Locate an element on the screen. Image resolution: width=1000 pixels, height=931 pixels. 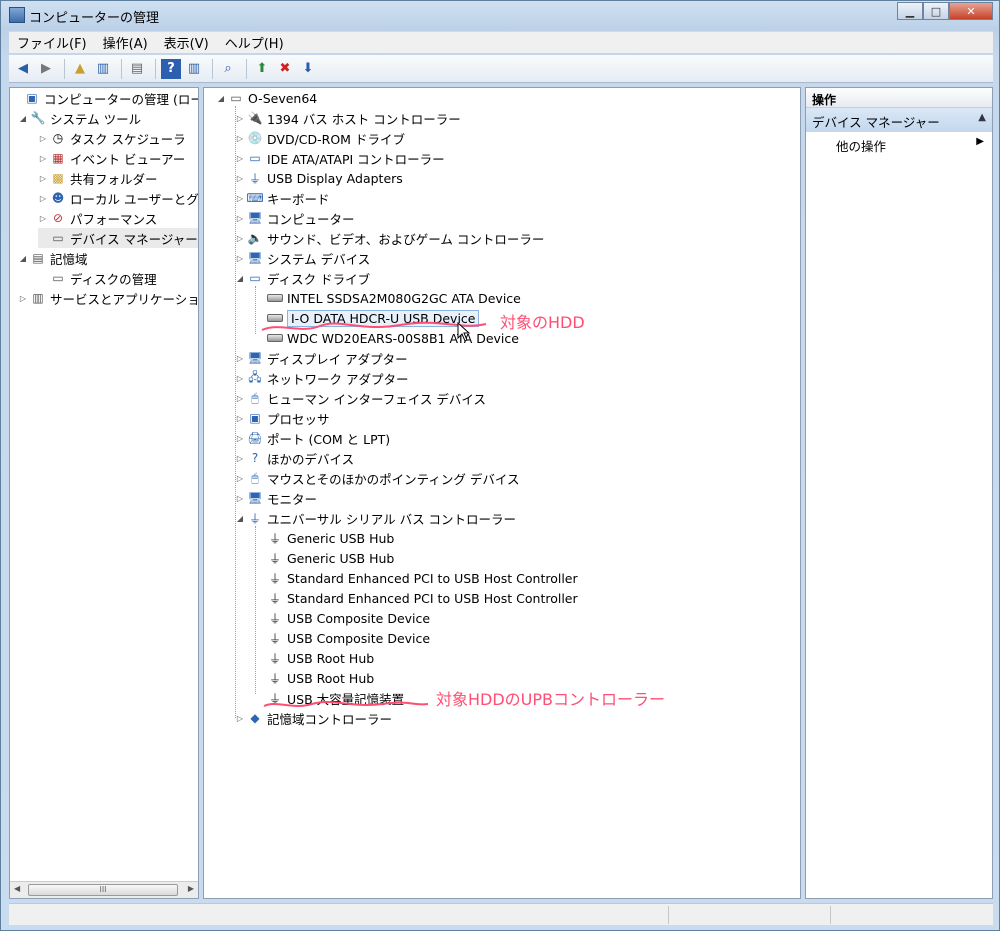
forward-icon: ▶ is located at coordinates (46, 69).